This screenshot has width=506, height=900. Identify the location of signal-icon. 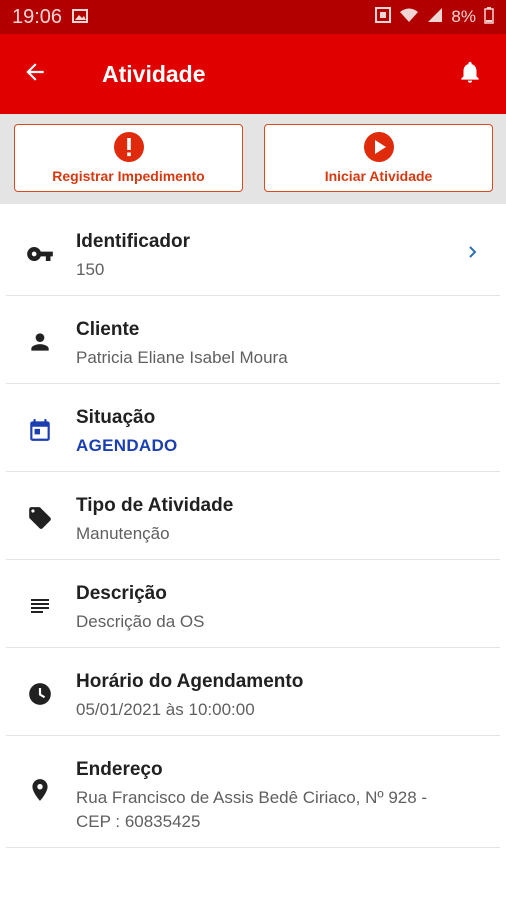
(435, 17).